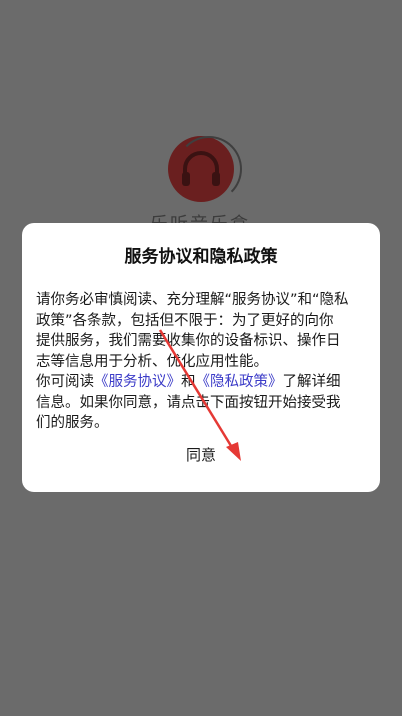  I want to click on body-line: 提供服务，我们需要收集你的设备标识、操作日, so click(188, 341).